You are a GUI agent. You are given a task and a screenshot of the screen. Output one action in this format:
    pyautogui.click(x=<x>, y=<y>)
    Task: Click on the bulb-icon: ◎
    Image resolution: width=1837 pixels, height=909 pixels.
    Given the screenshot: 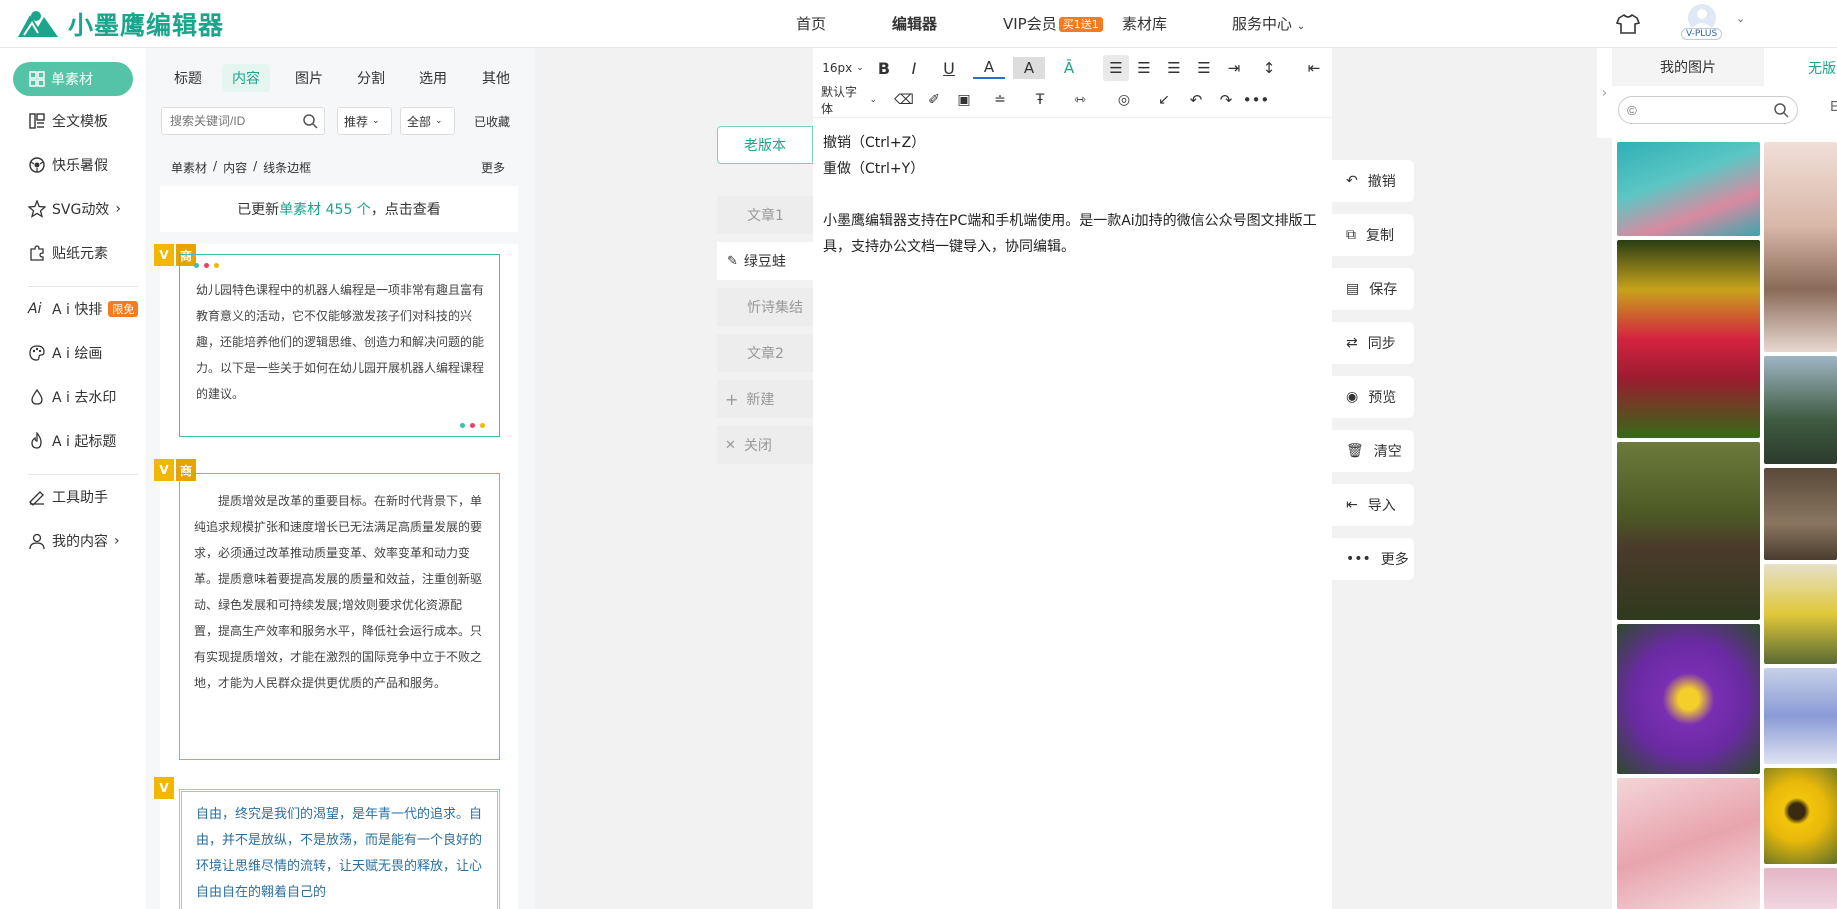 What is the action you would take?
    pyautogui.click(x=1124, y=100)
    